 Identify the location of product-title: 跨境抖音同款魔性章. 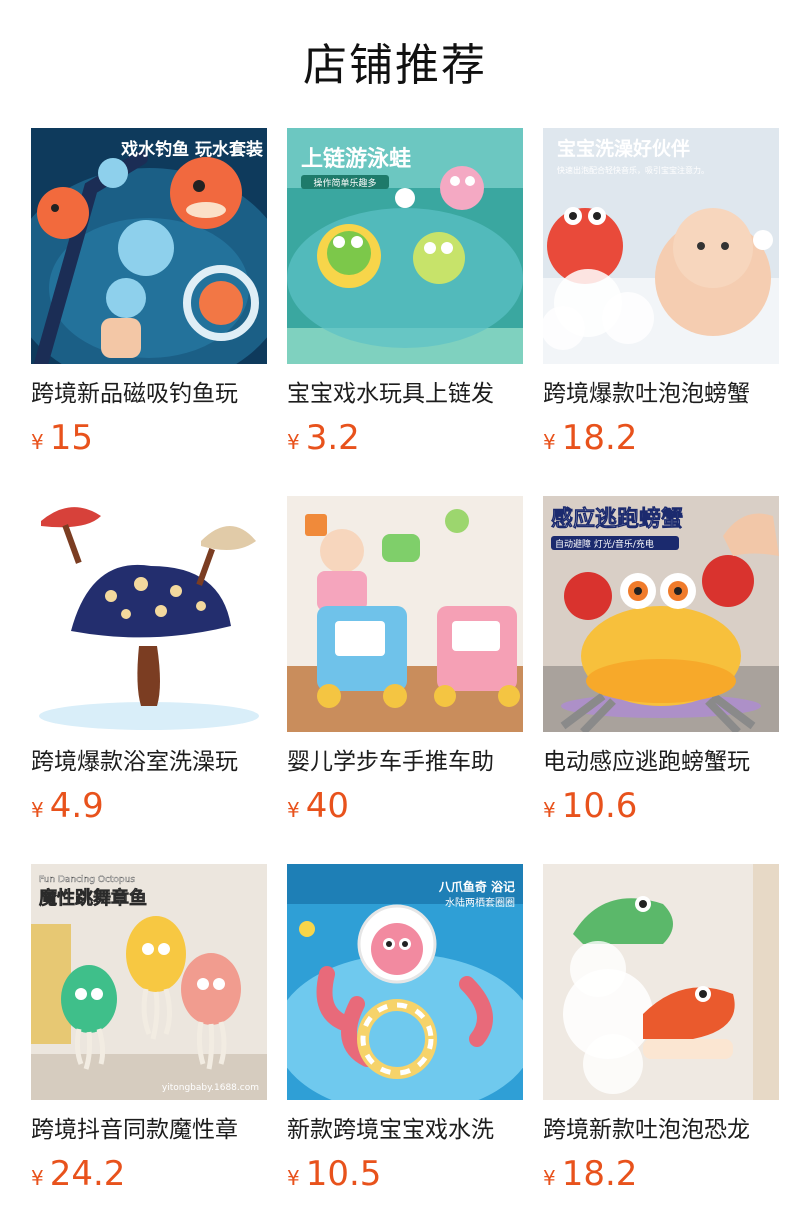
(149, 1130).